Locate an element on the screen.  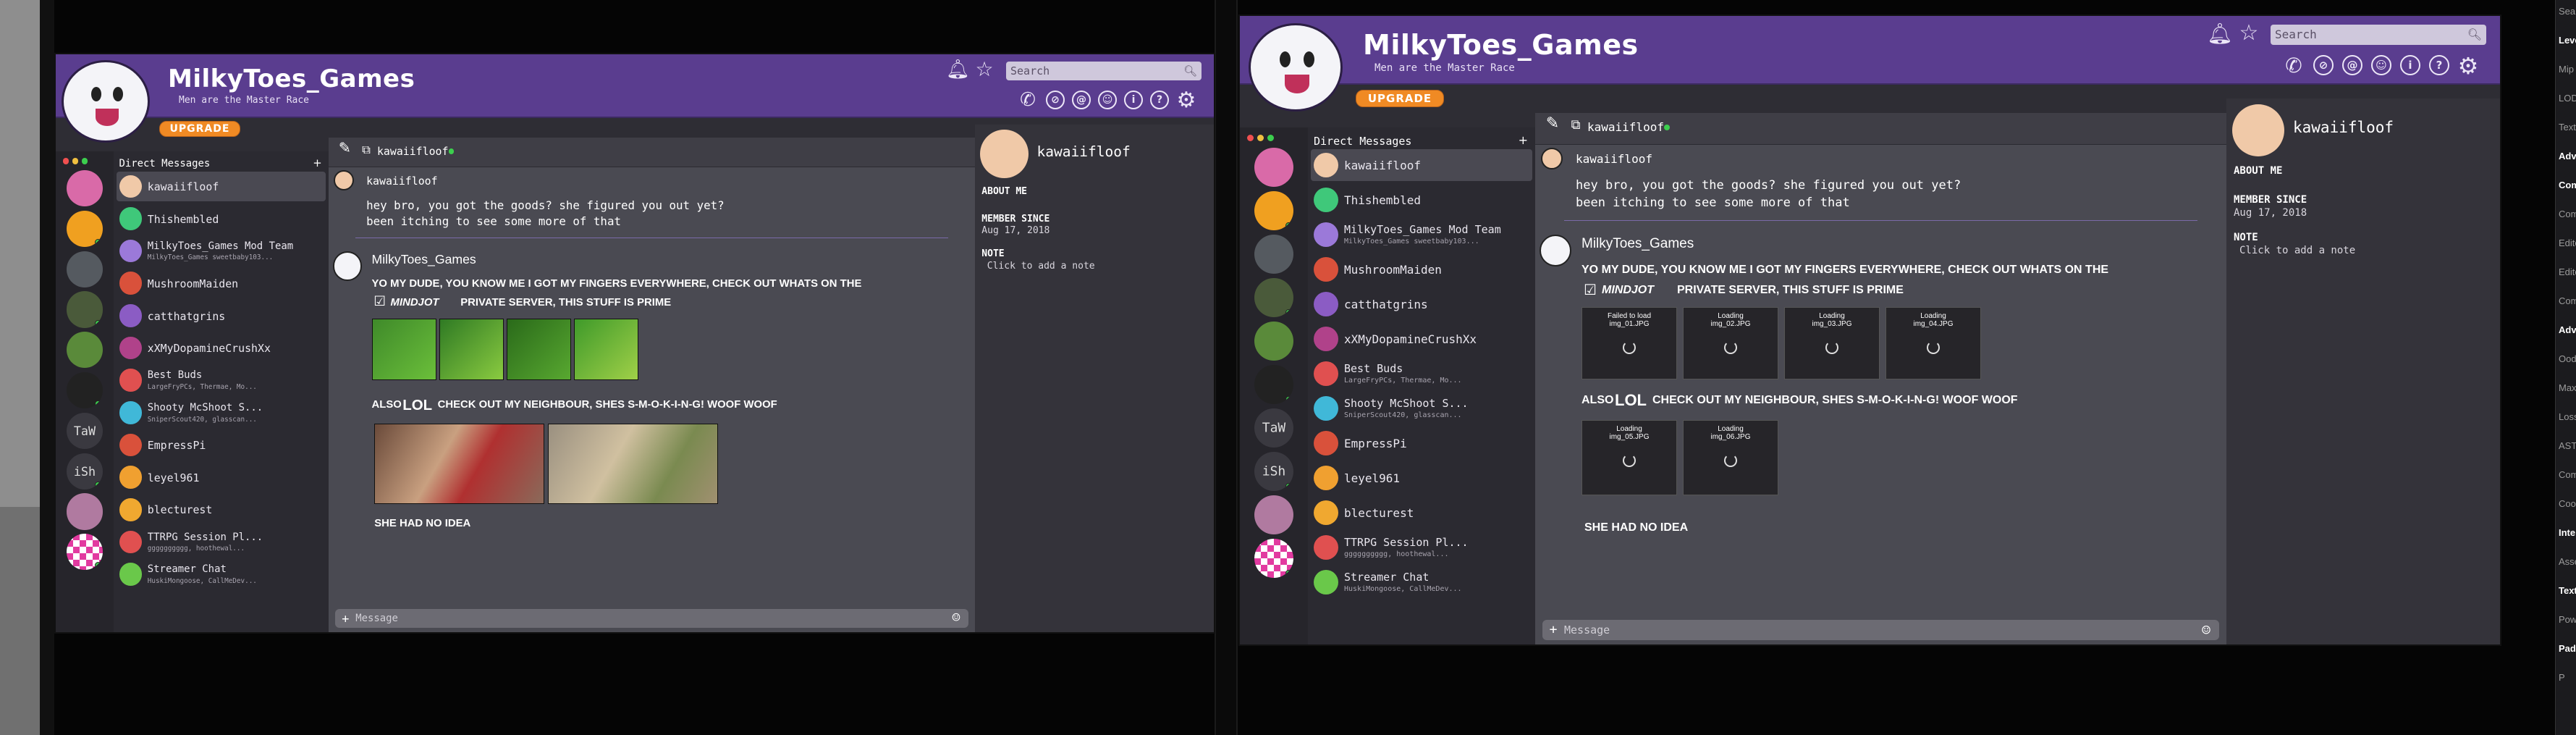
search-input: Search 🔍︎ is located at coordinates (2378, 35).